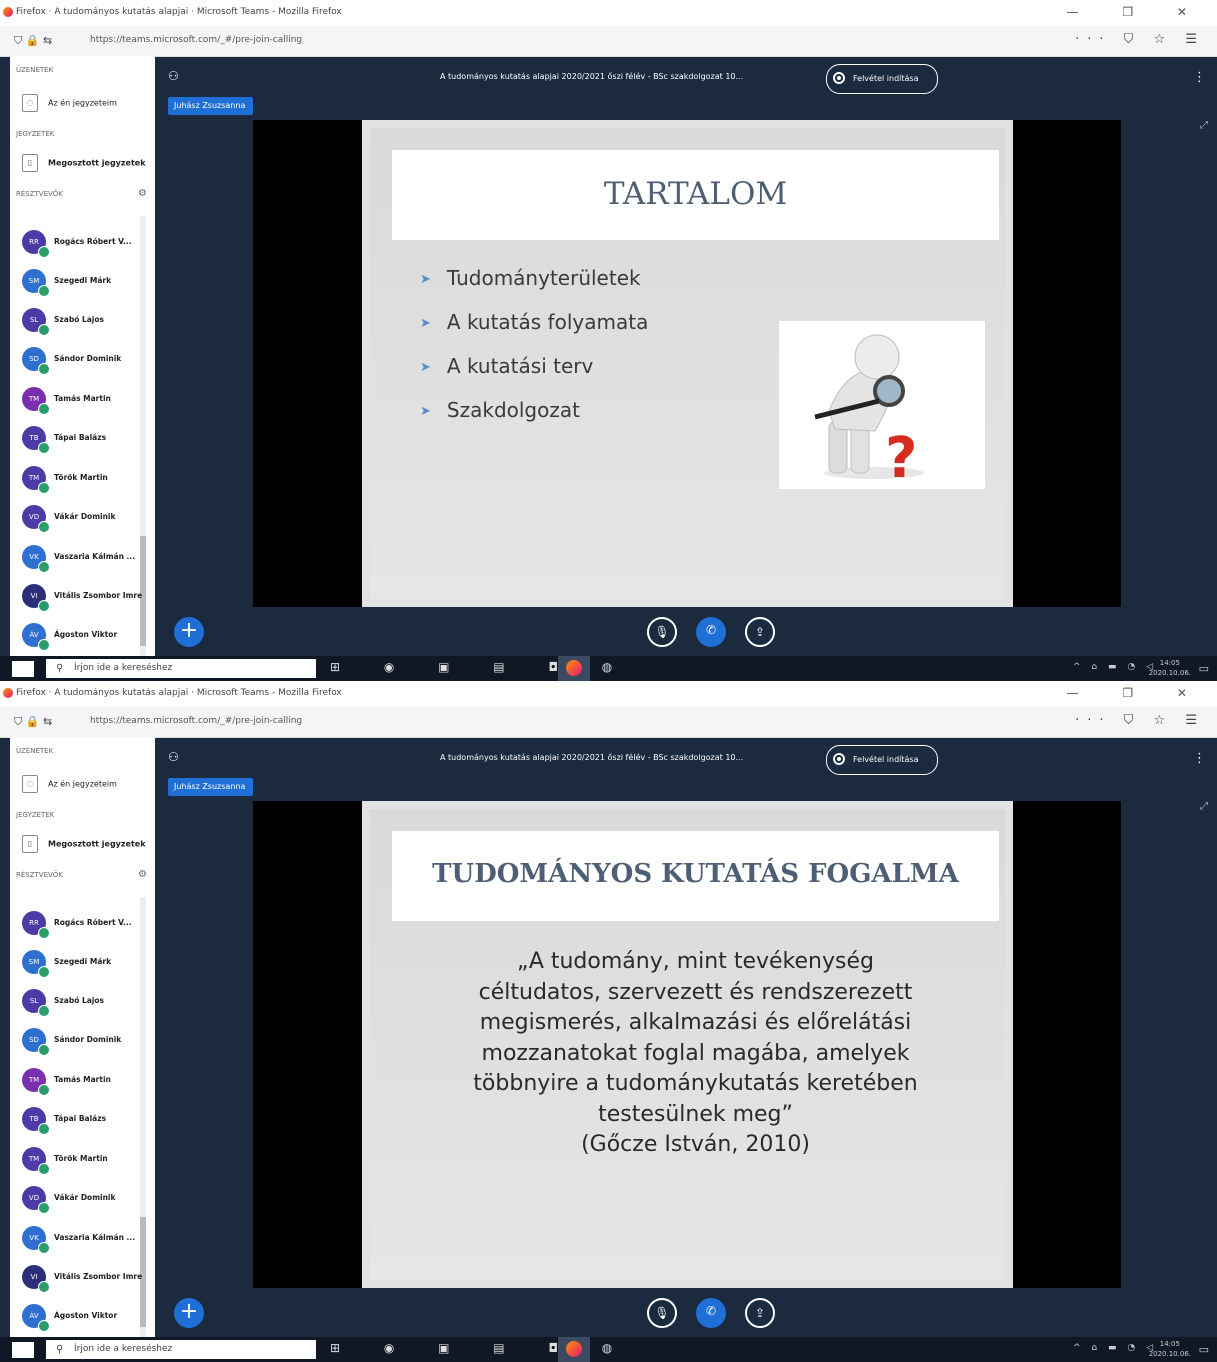  What do you see at coordinates (123, 1349) in the screenshot?
I see `taskbar-search-placeholder: Írjon ide a kereséshez` at bounding box center [123, 1349].